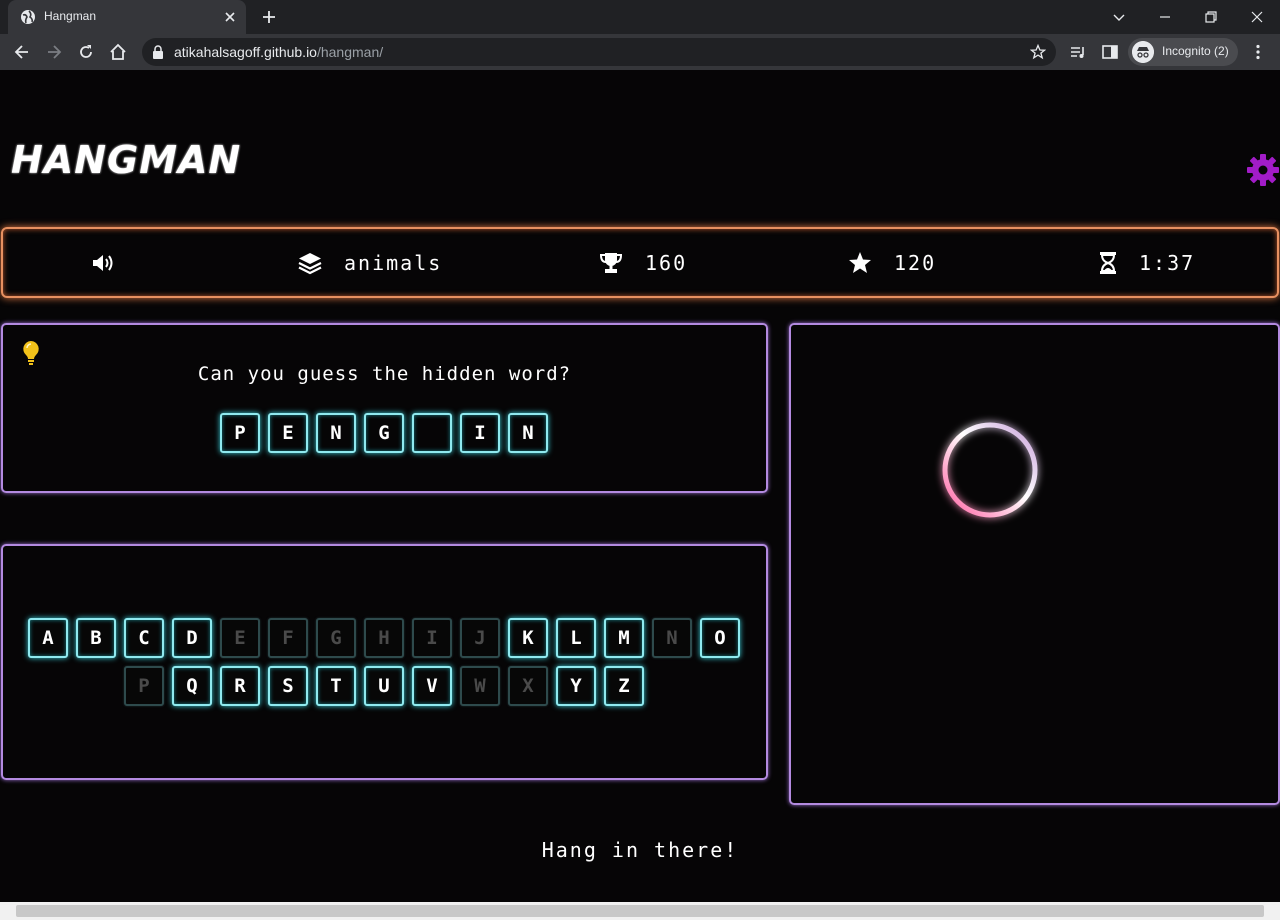  I want to click on tab-title: Hangman, so click(70, 16).